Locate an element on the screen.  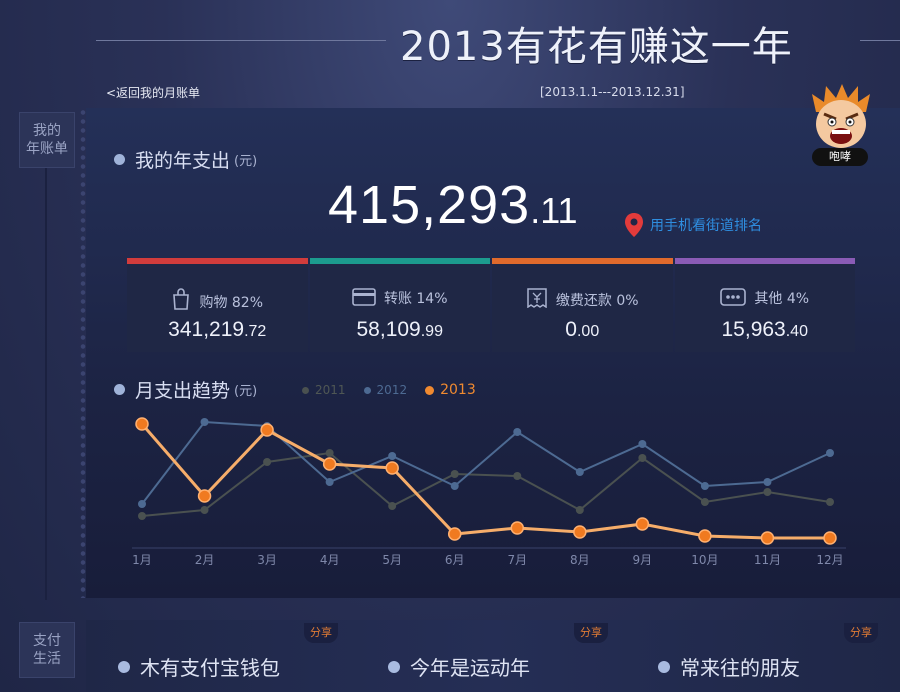
payment-life-tab: 支付 生活 is located at coordinates (47, 650).